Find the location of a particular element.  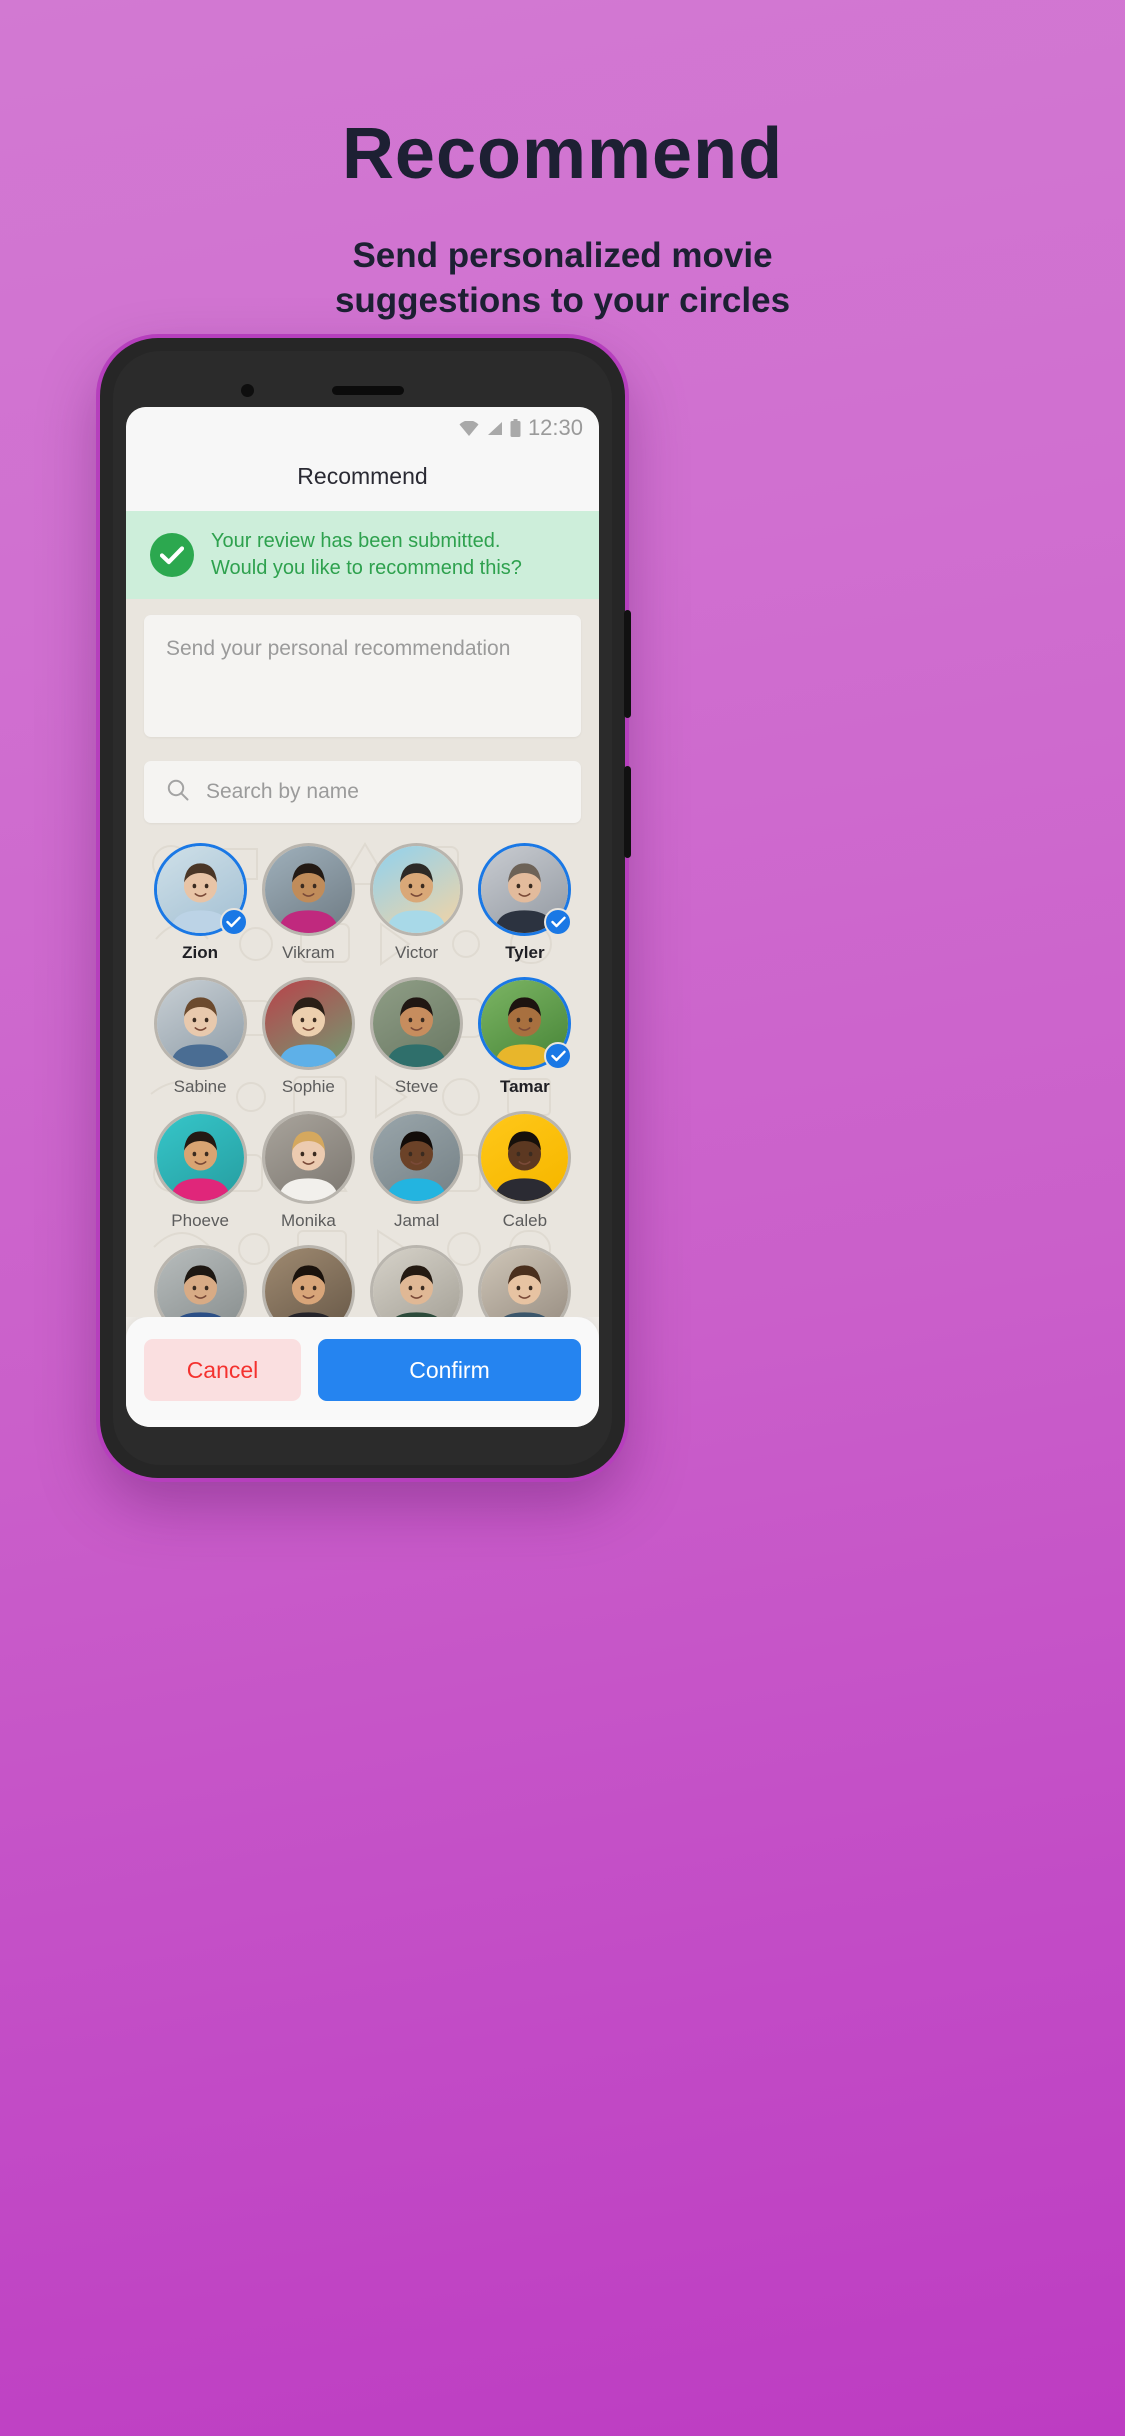

banner-line-1: Your review has been submitted. is located at coordinates (356, 541).